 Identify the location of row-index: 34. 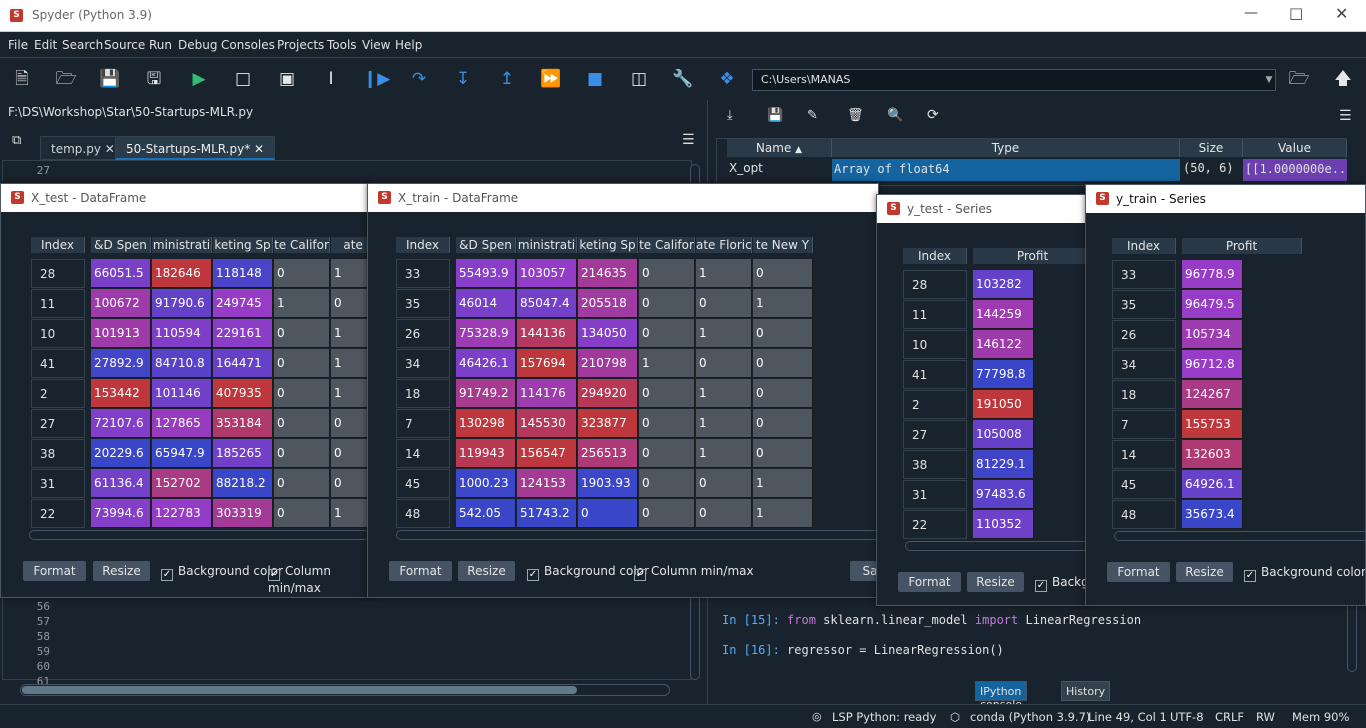
(1144, 364).